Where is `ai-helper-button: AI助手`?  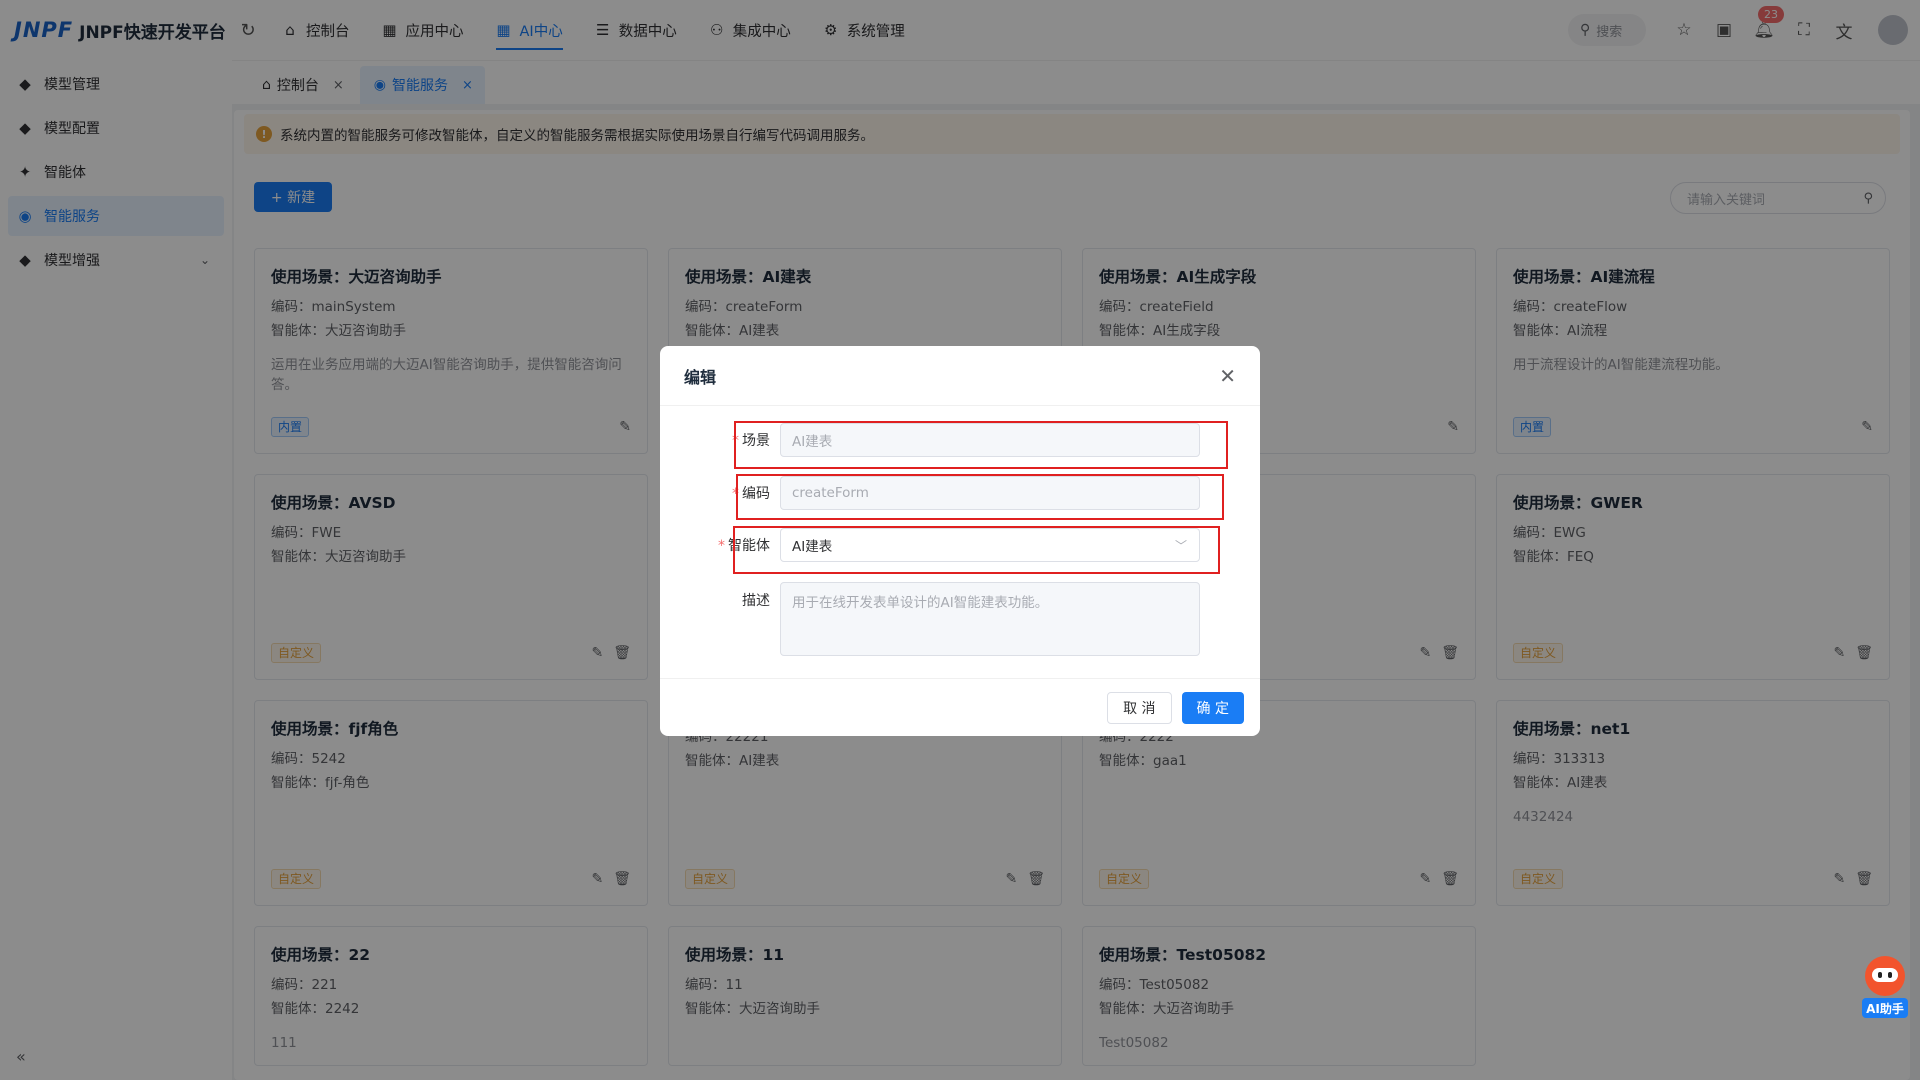
ai-helper-button: AI助手 is located at coordinates (1885, 988).